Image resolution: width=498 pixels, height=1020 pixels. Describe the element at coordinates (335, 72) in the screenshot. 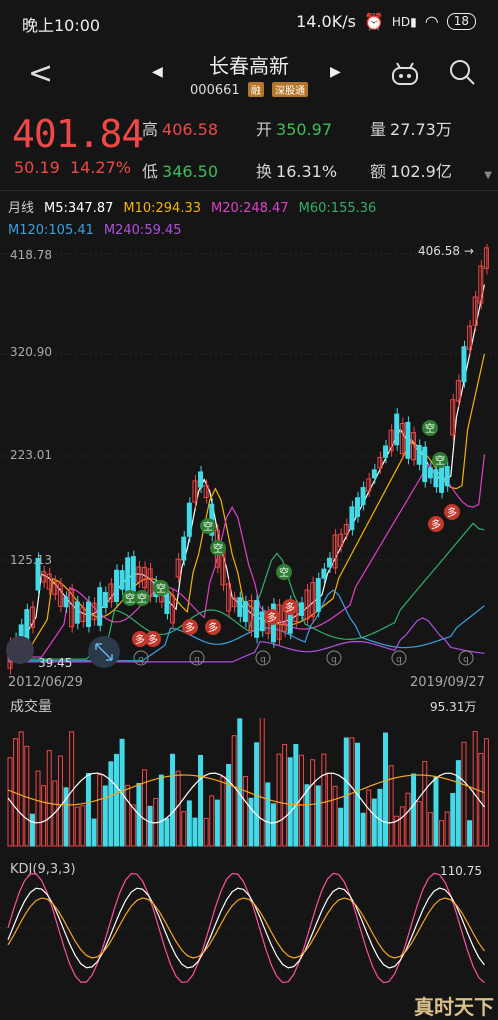

I see `next-stock-icon: ▶` at that location.